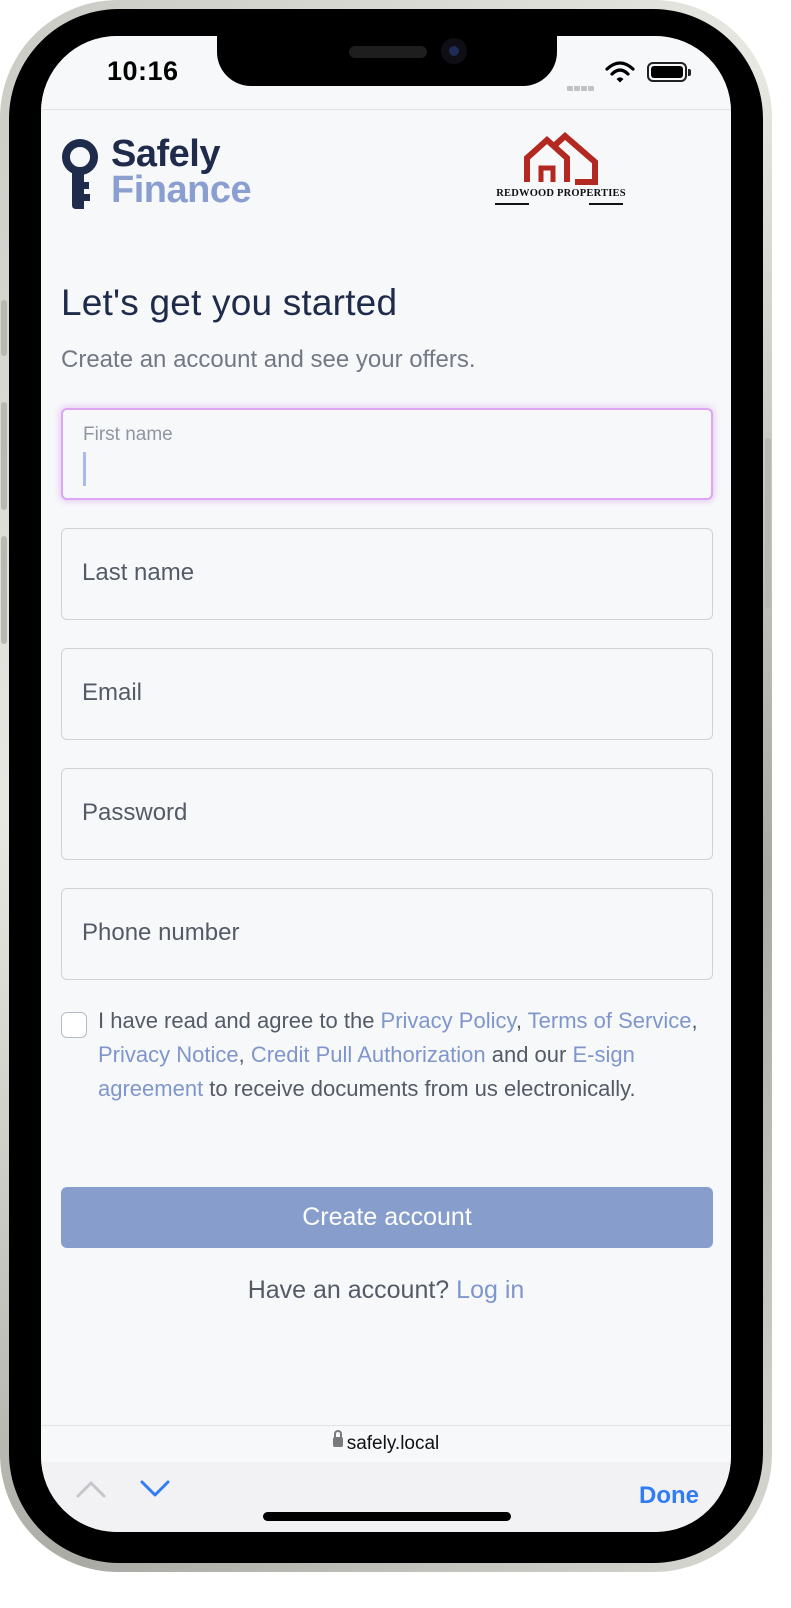  What do you see at coordinates (387, 1217) in the screenshot?
I see `create-account-button: Create account` at bounding box center [387, 1217].